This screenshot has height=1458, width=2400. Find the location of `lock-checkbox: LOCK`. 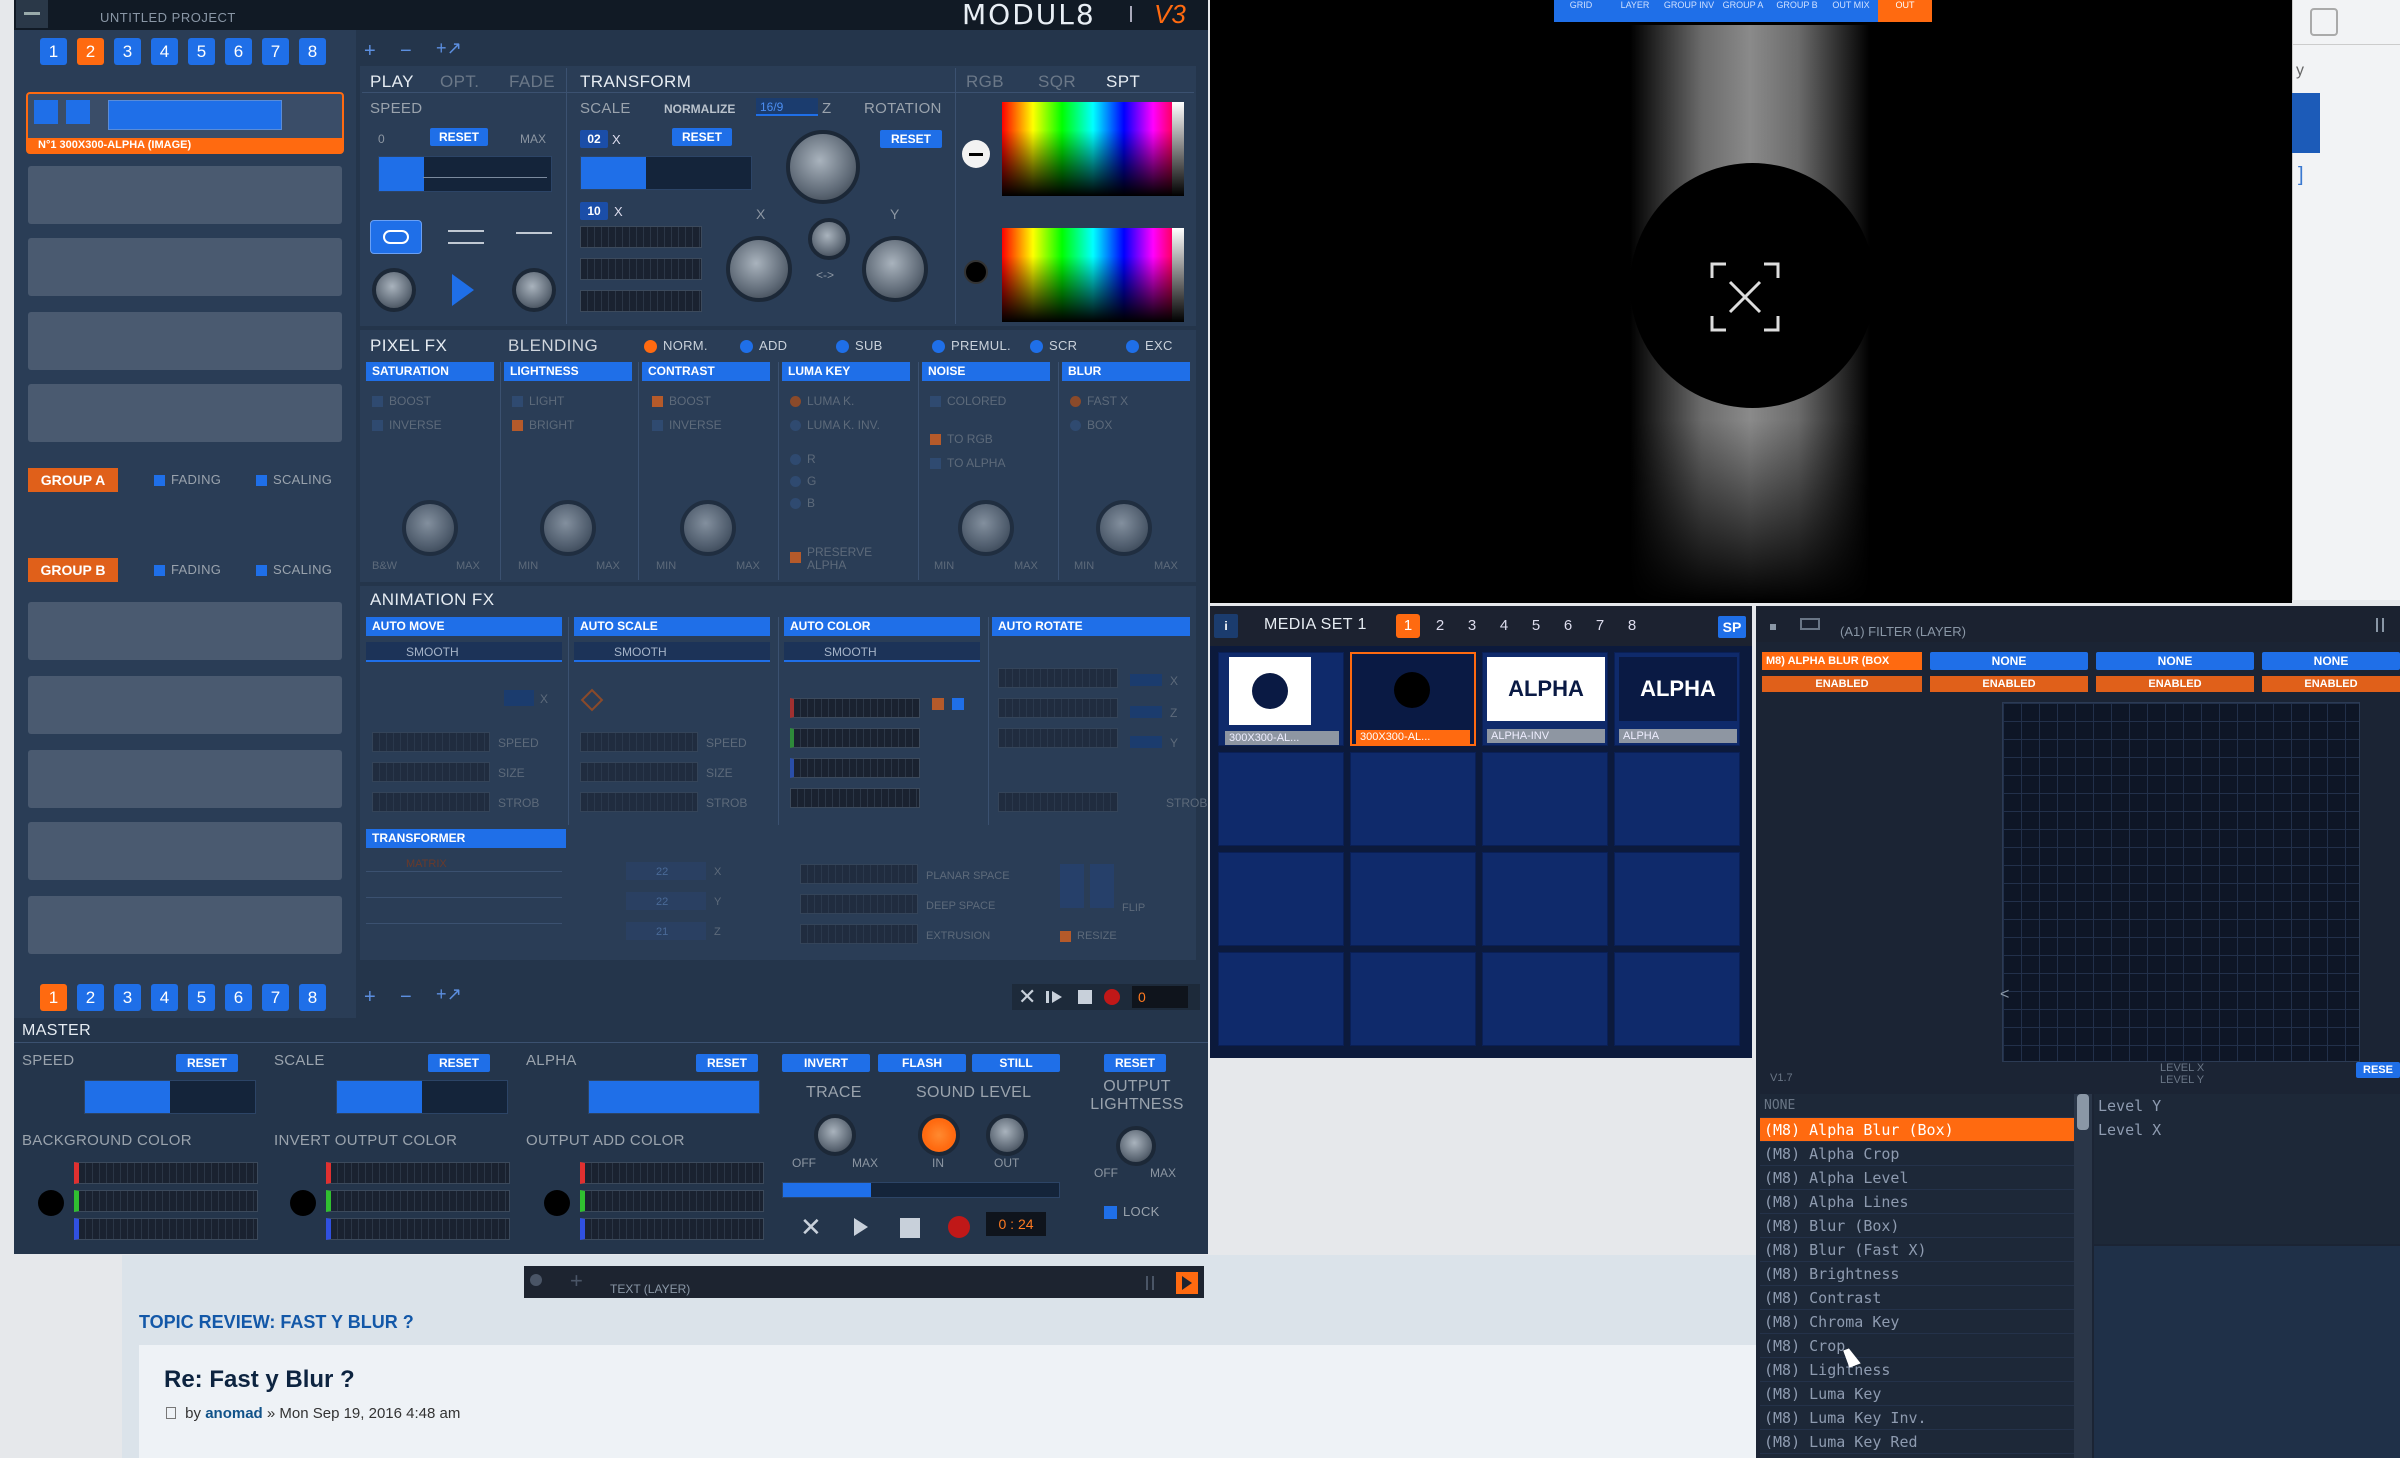

lock-checkbox: LOCK is located at coordinates (1132, 1212).